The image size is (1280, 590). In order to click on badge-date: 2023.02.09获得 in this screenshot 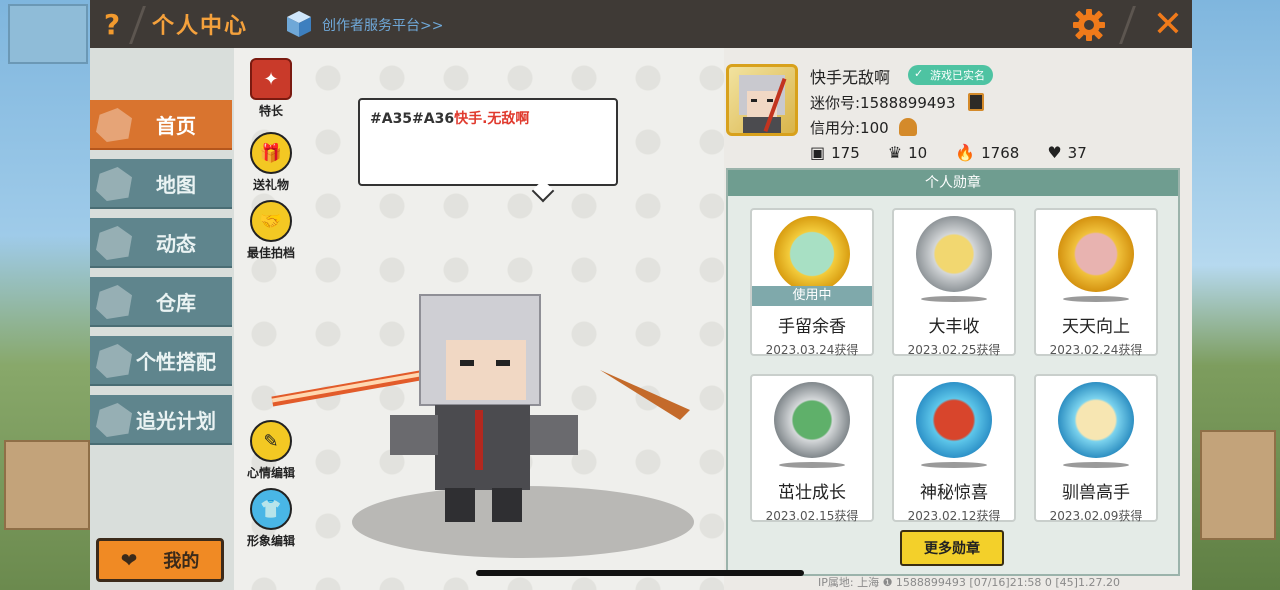, I will do `click(1096, 516)`.